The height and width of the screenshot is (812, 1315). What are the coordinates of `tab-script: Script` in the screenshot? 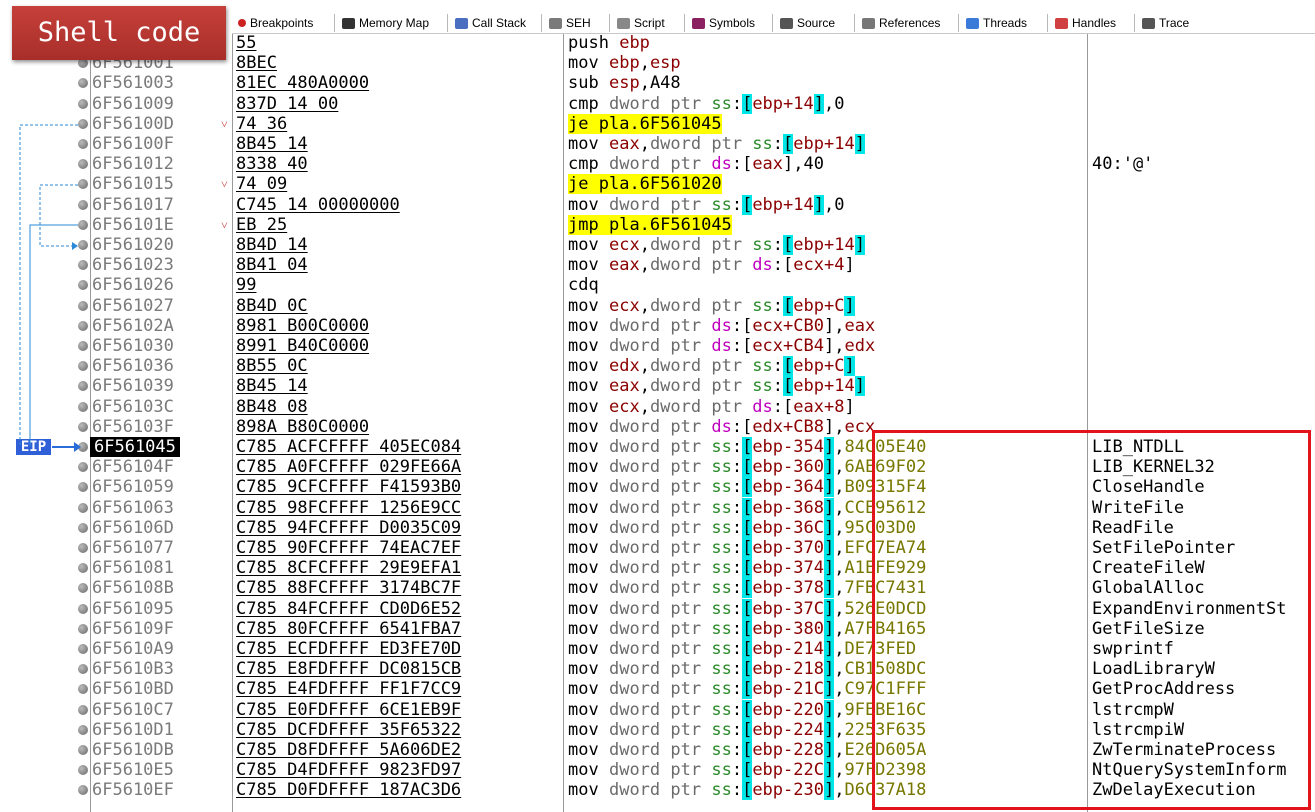 It's located at (641, 23).